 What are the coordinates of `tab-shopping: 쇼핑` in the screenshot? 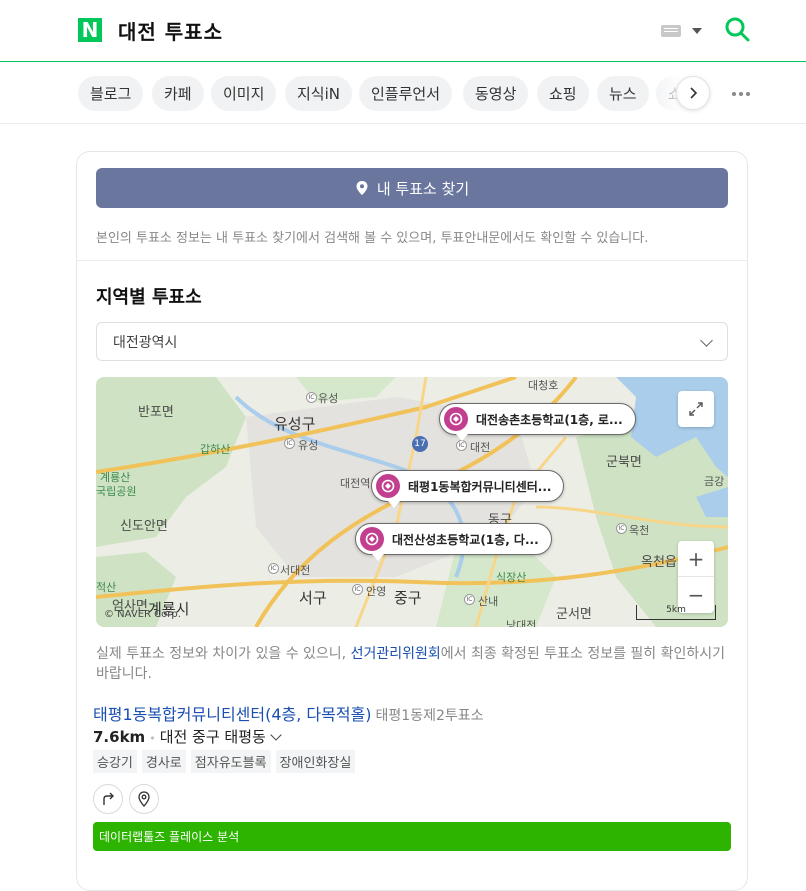 It's located at (563, 93).